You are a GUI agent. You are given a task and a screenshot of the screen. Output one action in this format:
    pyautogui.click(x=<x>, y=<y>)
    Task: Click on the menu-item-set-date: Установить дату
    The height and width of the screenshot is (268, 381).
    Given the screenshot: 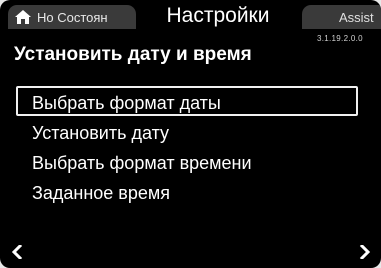 What is the action you would take?
    pyautogui.click(x=187, y=131)
    